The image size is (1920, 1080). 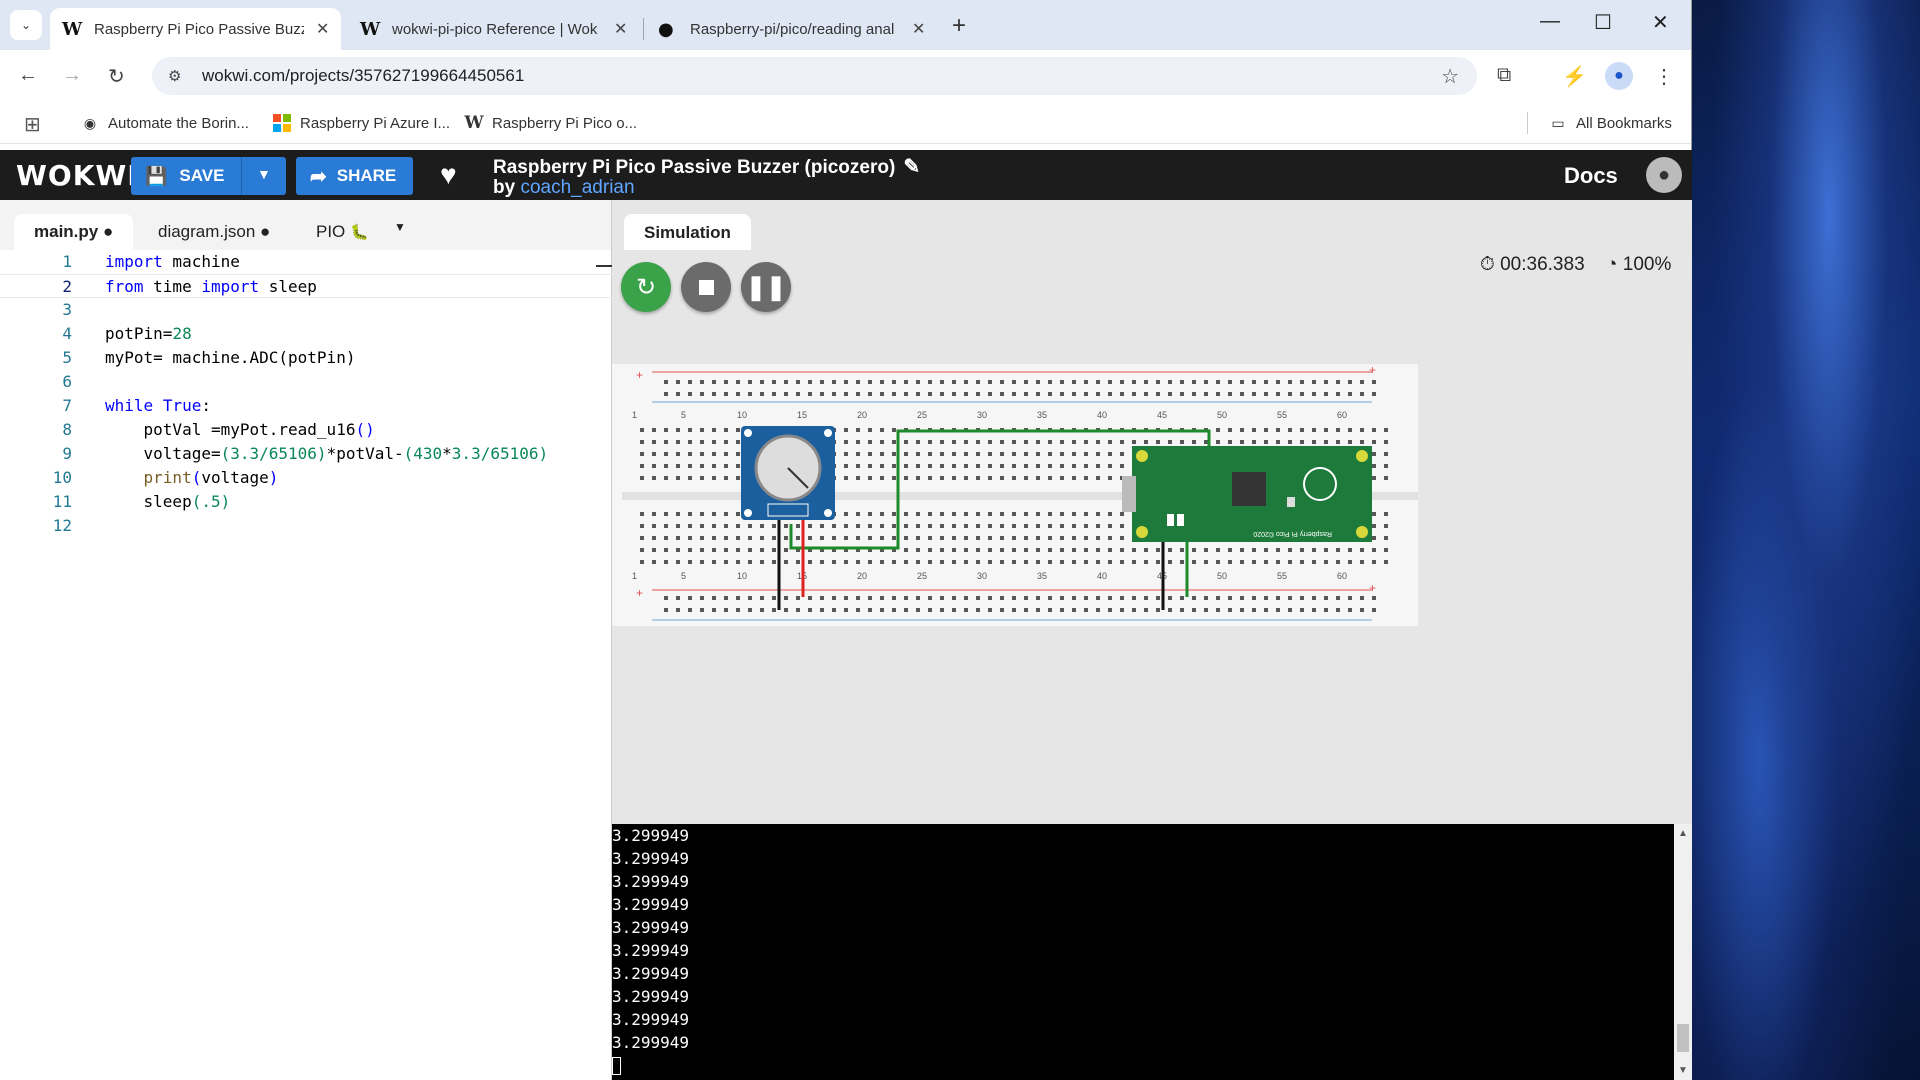 I want to click on performance-icon: ⚡, so click(x=1574, y=76).